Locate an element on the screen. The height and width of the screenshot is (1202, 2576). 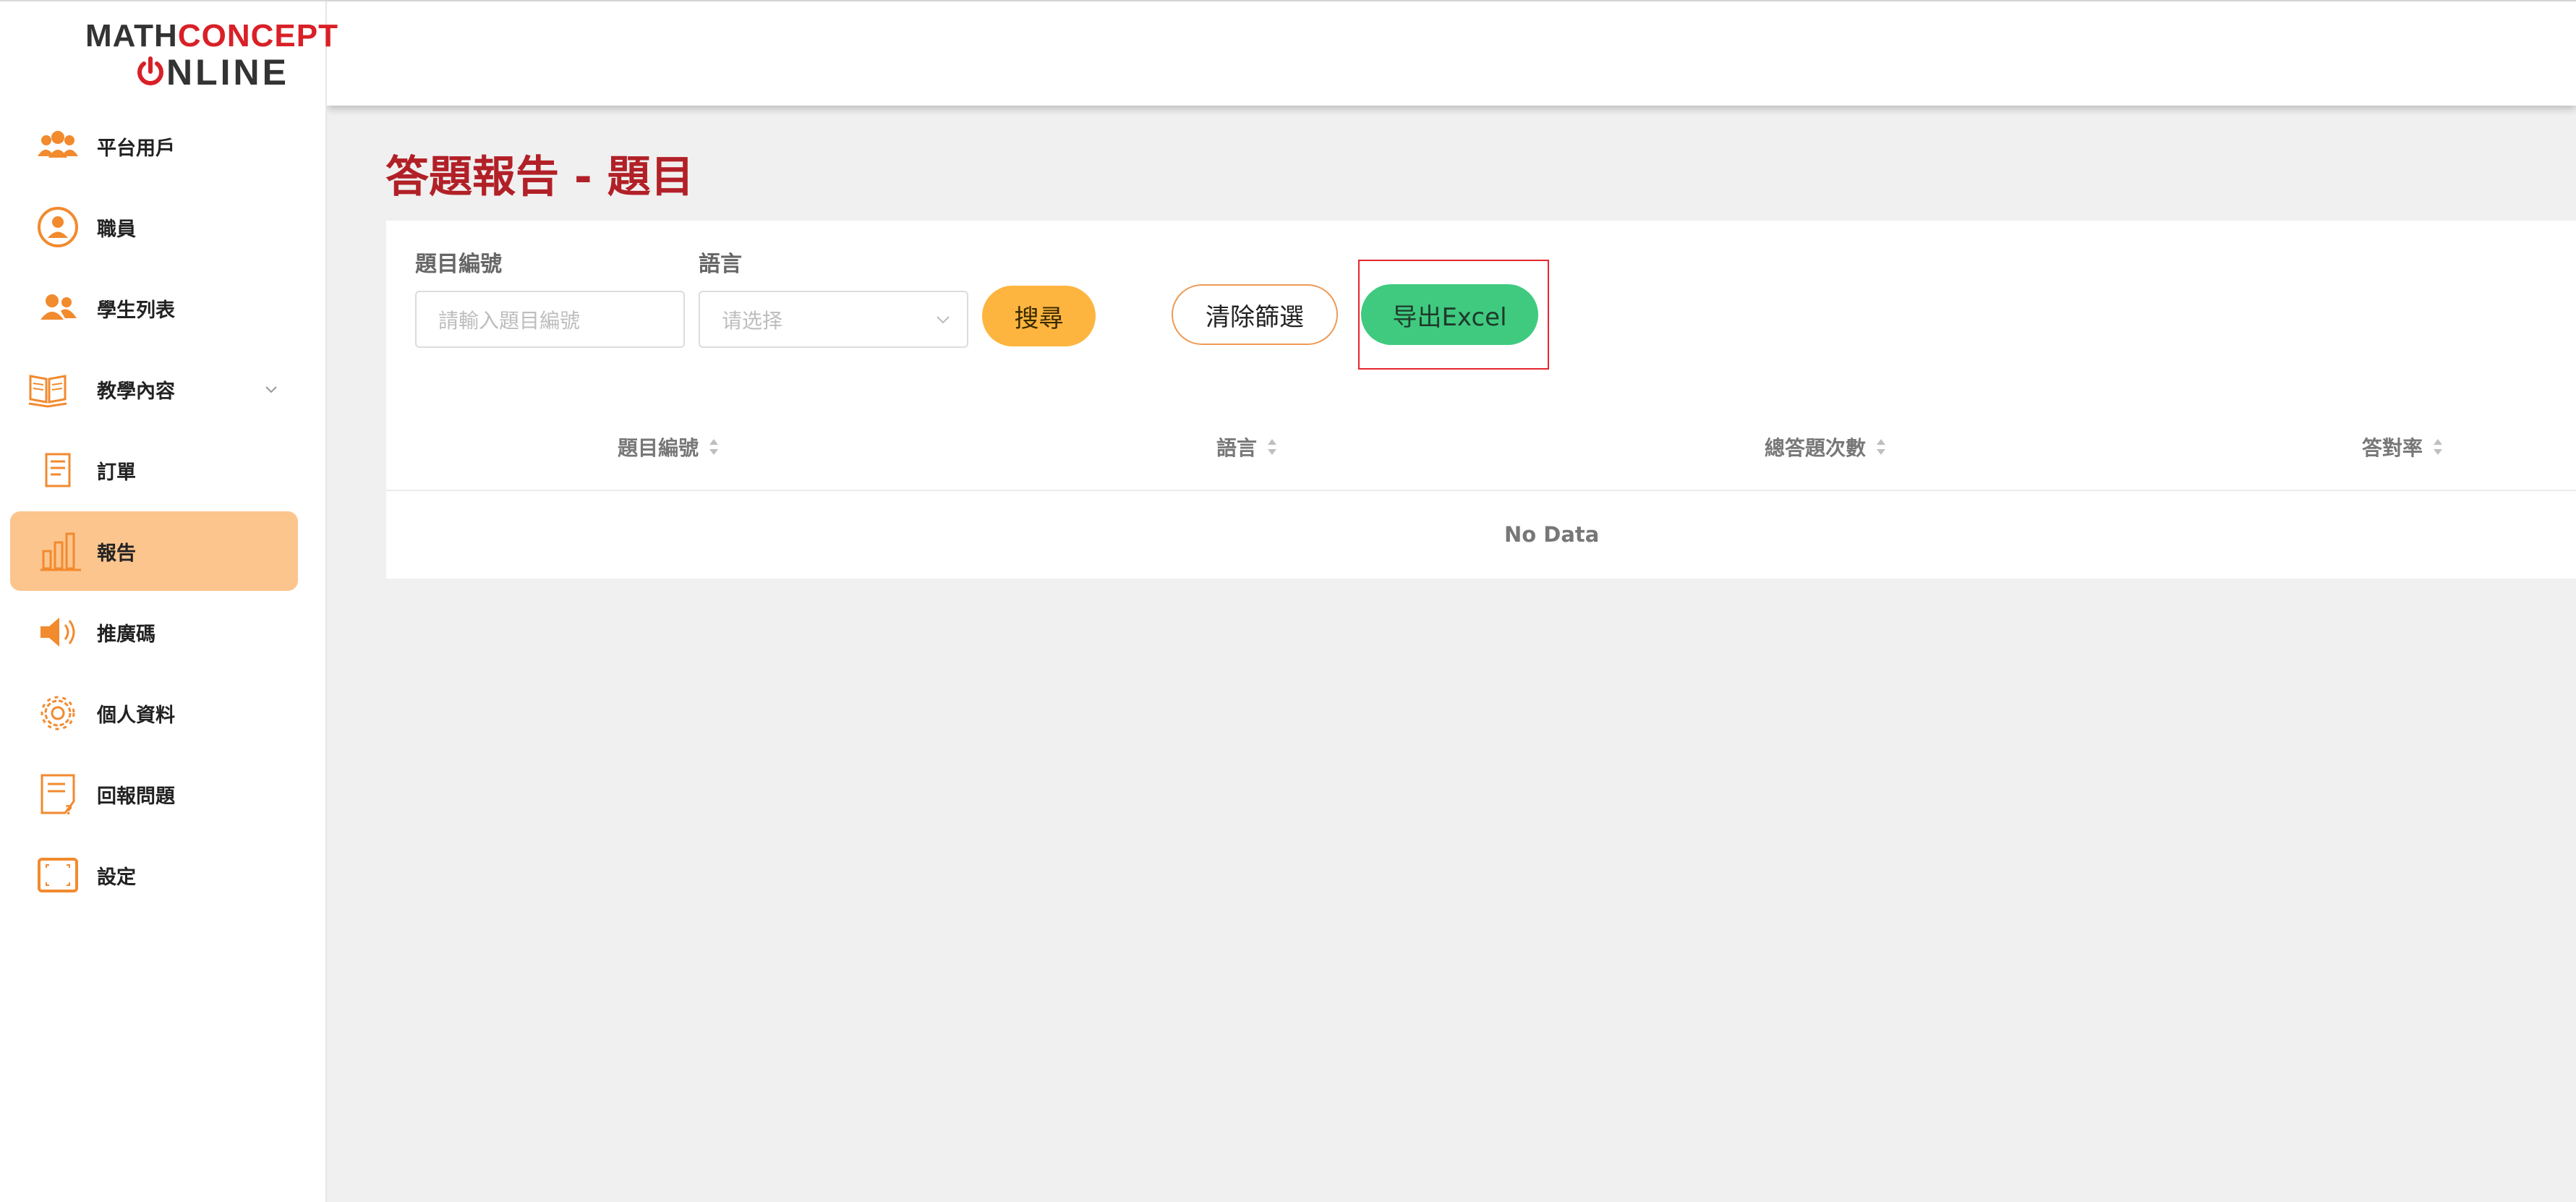
language-select: 请选择 is located at coordinates (834, 320).